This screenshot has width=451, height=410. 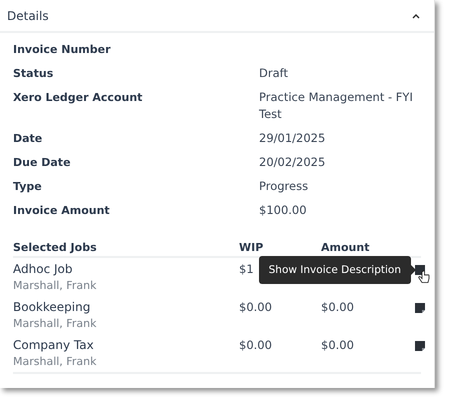 What do you see at coordinates (42, 163) in the screenshot?
I see `field-label: Due Date` at bounding box center [42, 163].